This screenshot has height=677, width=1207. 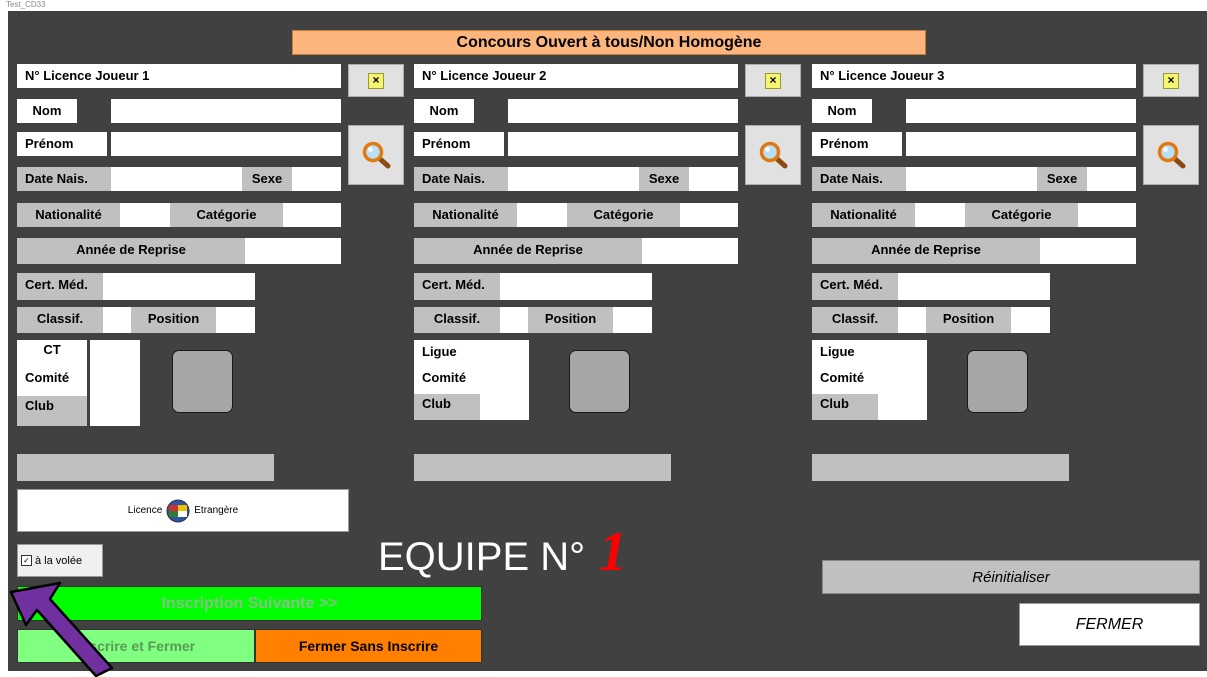 I want to click on player2-cert-med-field, so click(x=576, y=286).